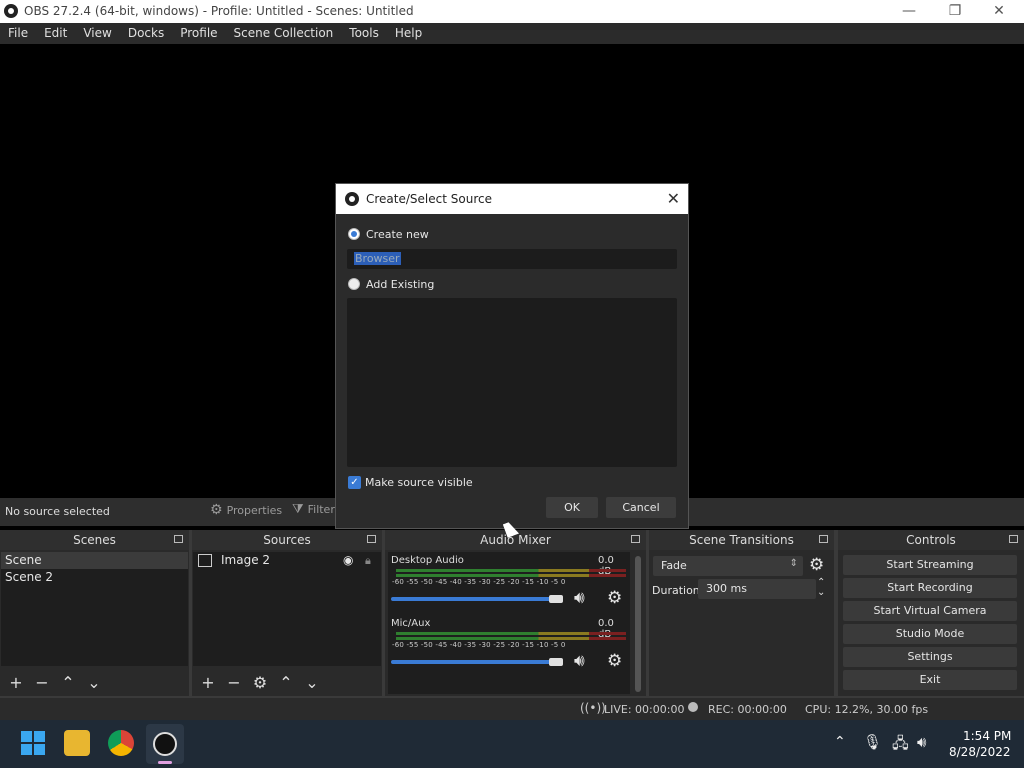 The width and height of the screenshot is (1024, 768). Describe the element at coordinates (512, 259) in the screenshot. I see `source-name-input: Browser` at that location.